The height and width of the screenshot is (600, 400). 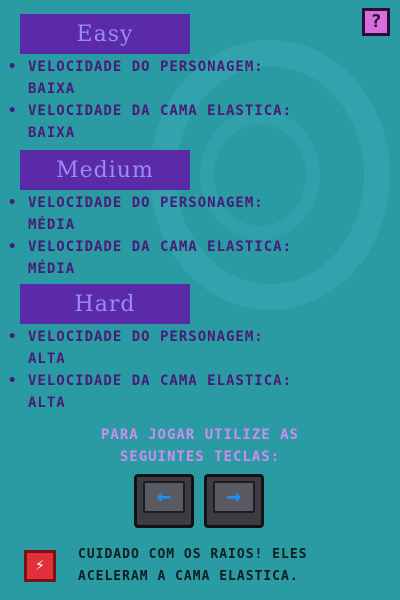 I want to click on controls-instructions: PARA JOGAR UTILIZE AS SEGUINTES TECLAS:, so click(x=199, y=446).